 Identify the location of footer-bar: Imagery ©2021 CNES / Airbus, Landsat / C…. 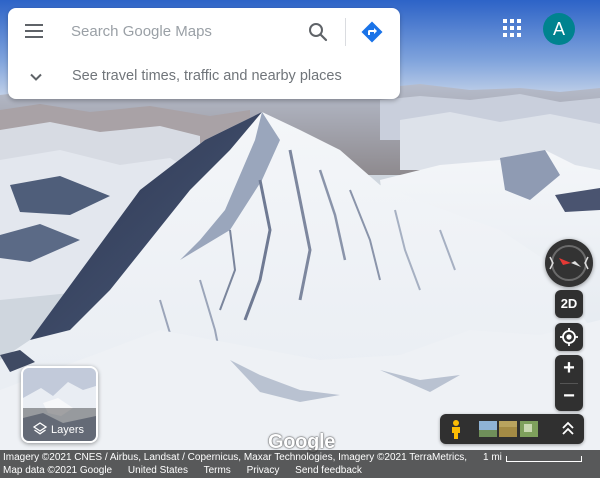
(300, 464).